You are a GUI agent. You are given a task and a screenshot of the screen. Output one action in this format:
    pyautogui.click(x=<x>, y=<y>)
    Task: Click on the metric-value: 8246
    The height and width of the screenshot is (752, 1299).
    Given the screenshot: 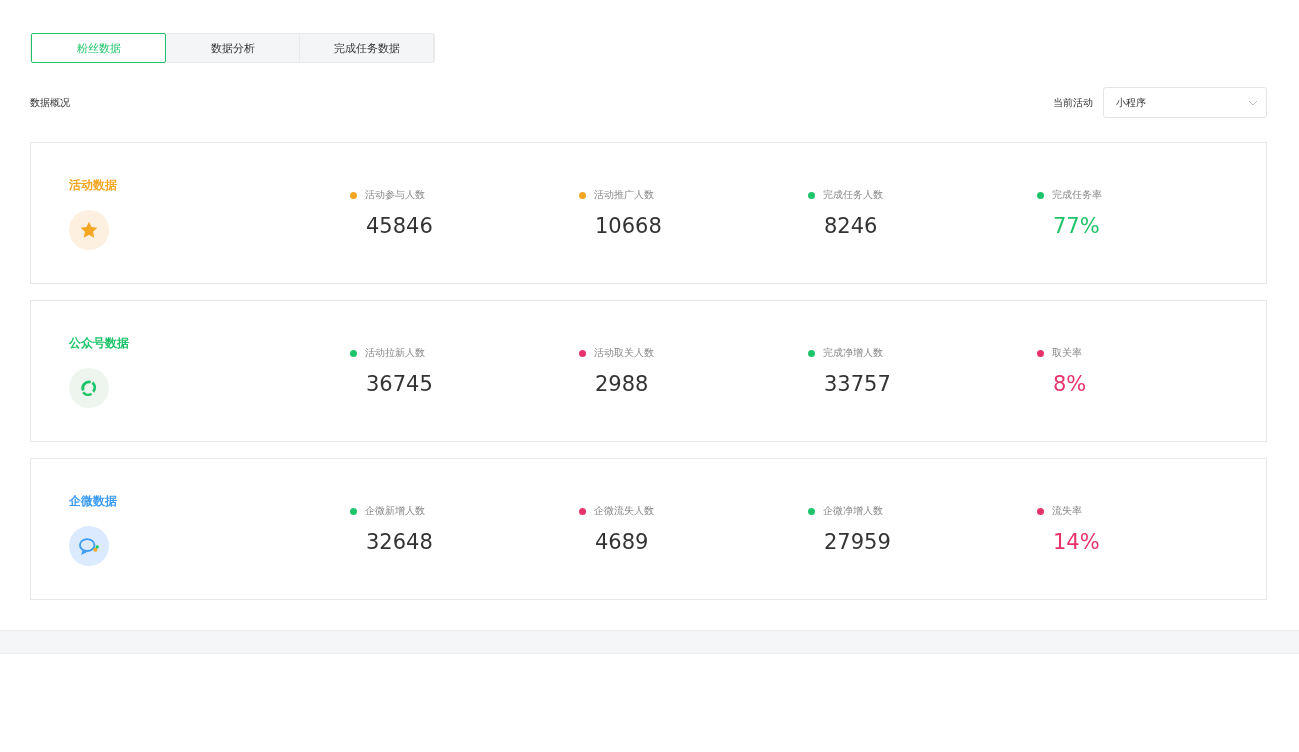 What is the action you would take?
    pyautogui.click(x=851, y=226)
    